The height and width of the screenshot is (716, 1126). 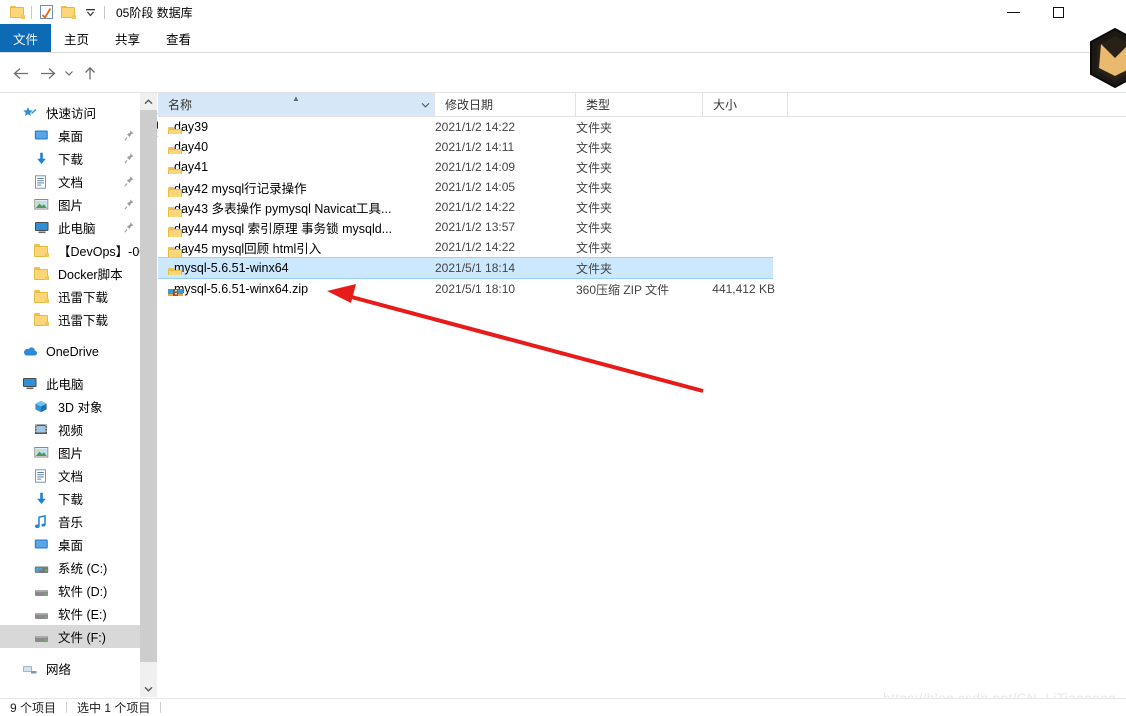 I want to click on sidebar-item-thunder-download-1: 迅雷下载, so click(x=70, y=296).